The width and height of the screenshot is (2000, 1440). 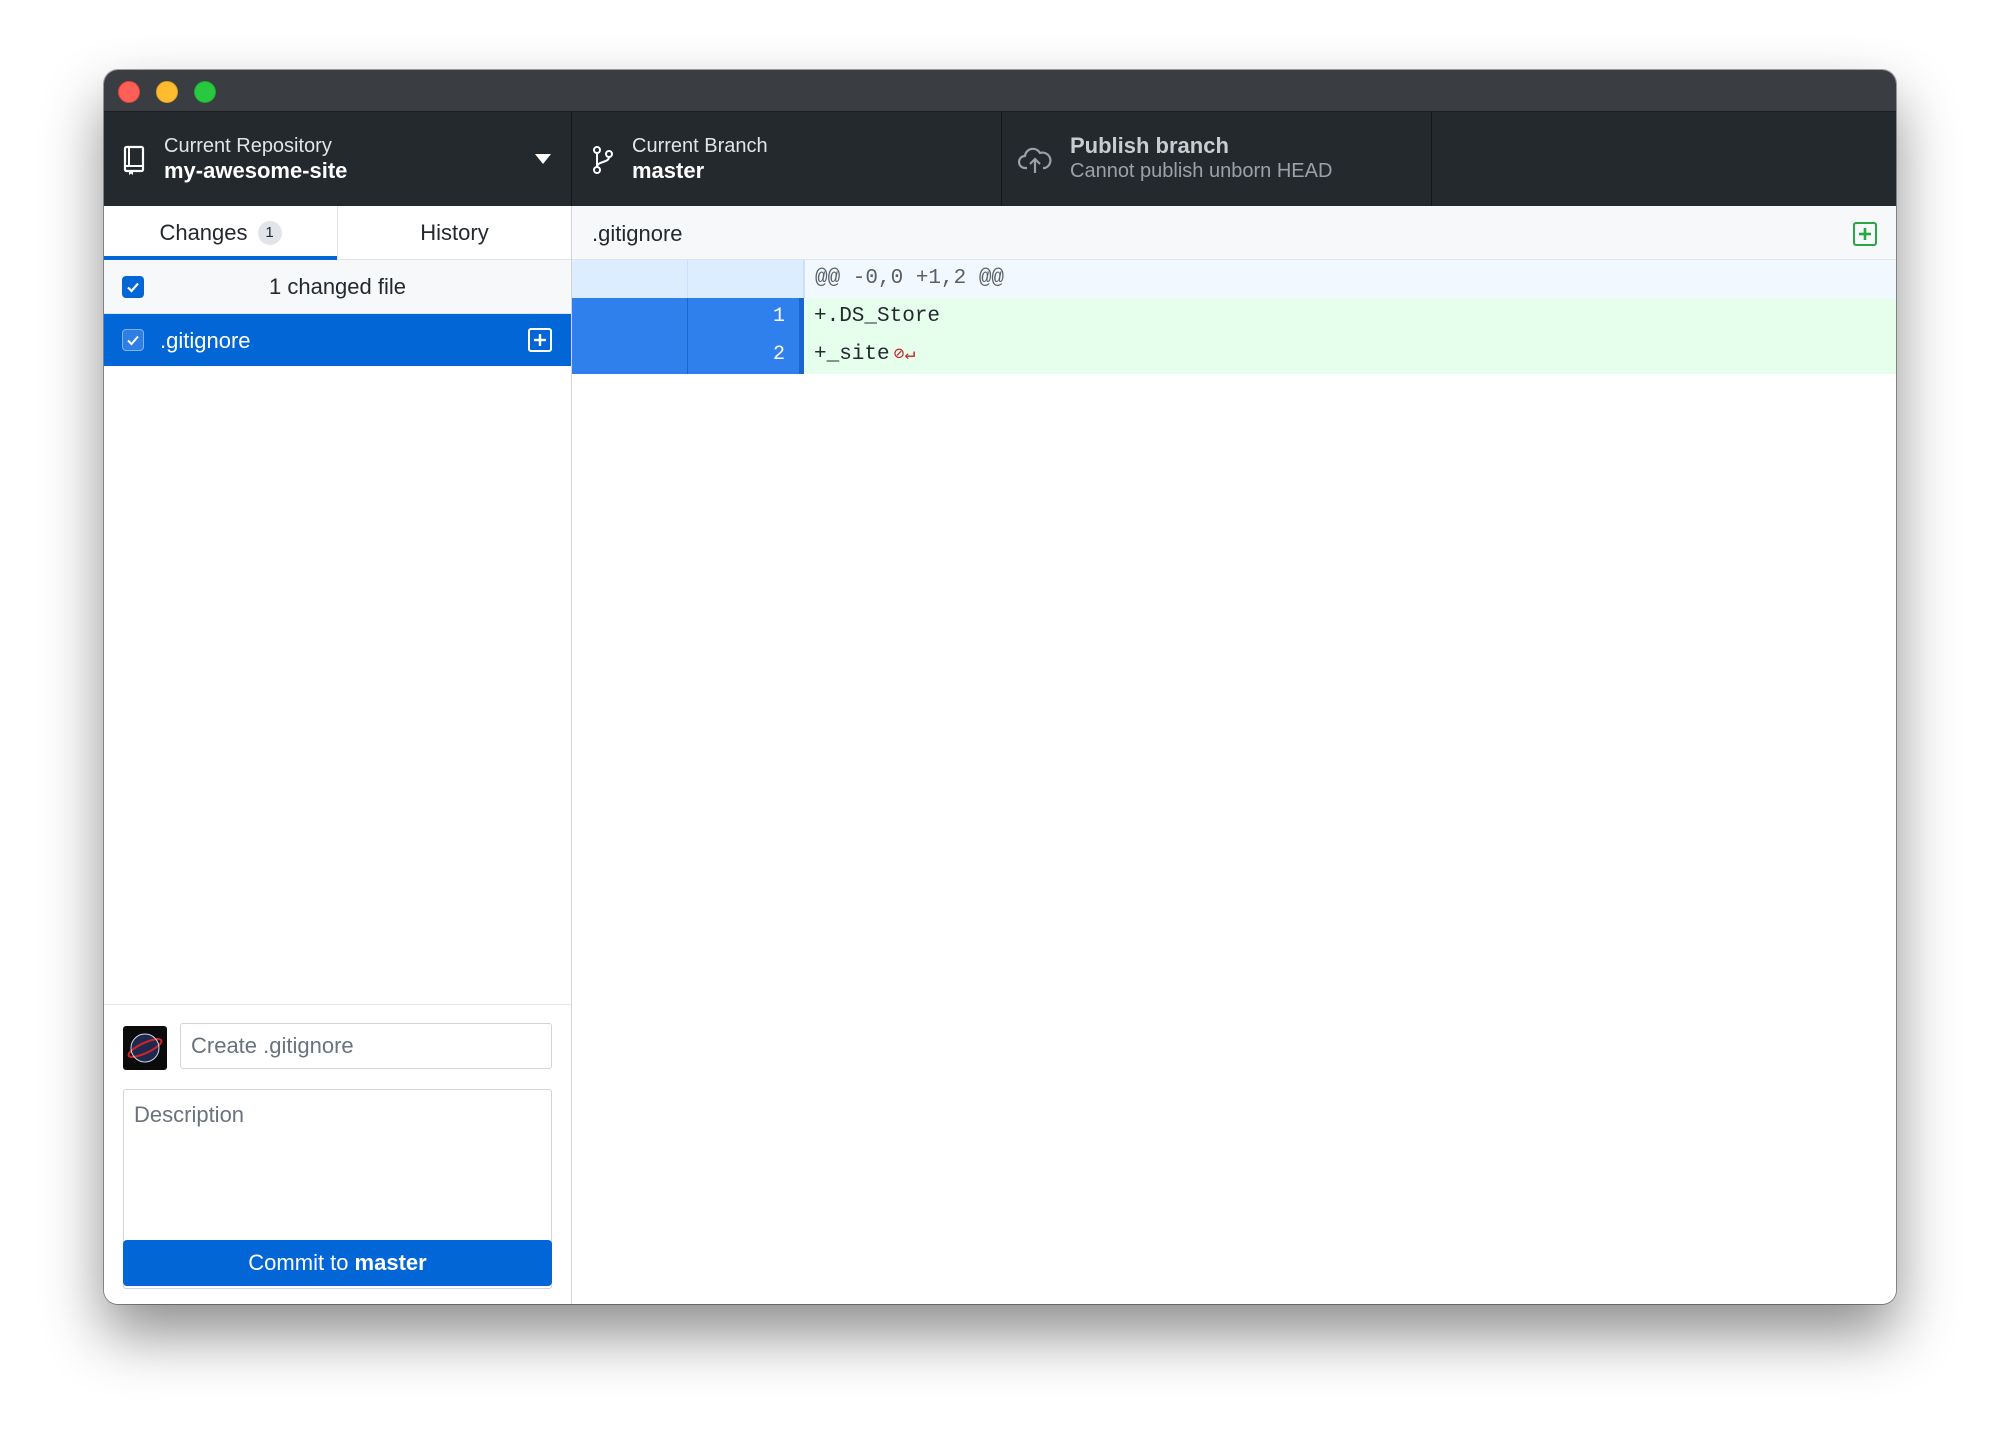 I want to click on avatar, so click(x=145, y=1048).